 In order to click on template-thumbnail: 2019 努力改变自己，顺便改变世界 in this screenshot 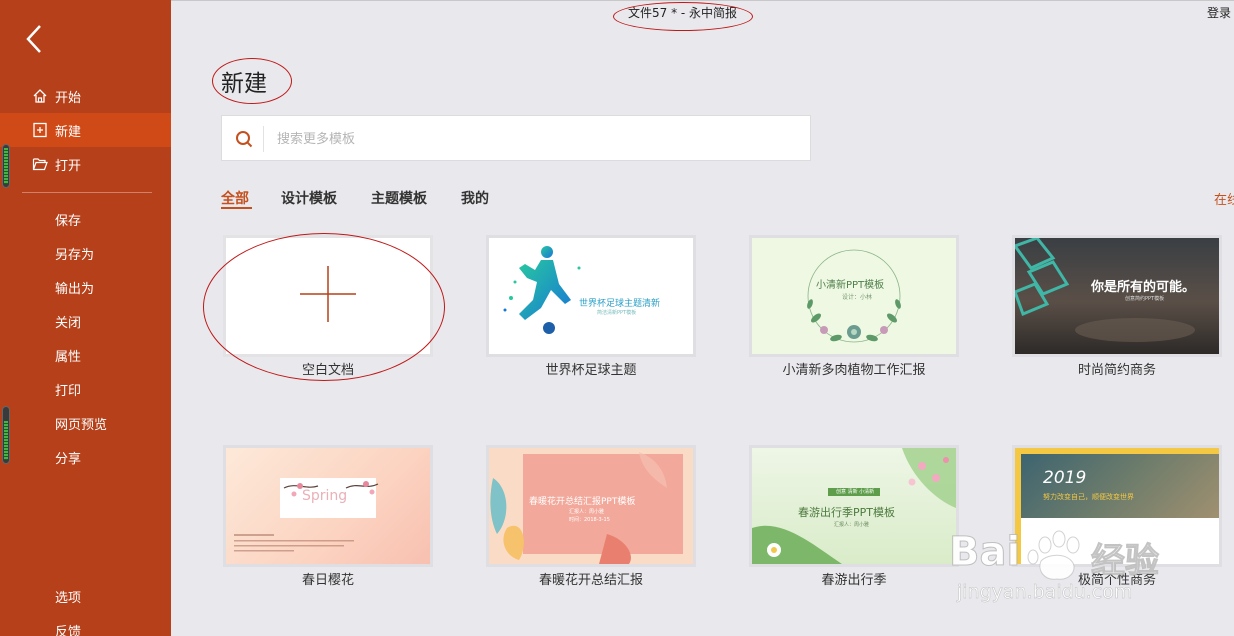, I will do `click(1117, 506)`.